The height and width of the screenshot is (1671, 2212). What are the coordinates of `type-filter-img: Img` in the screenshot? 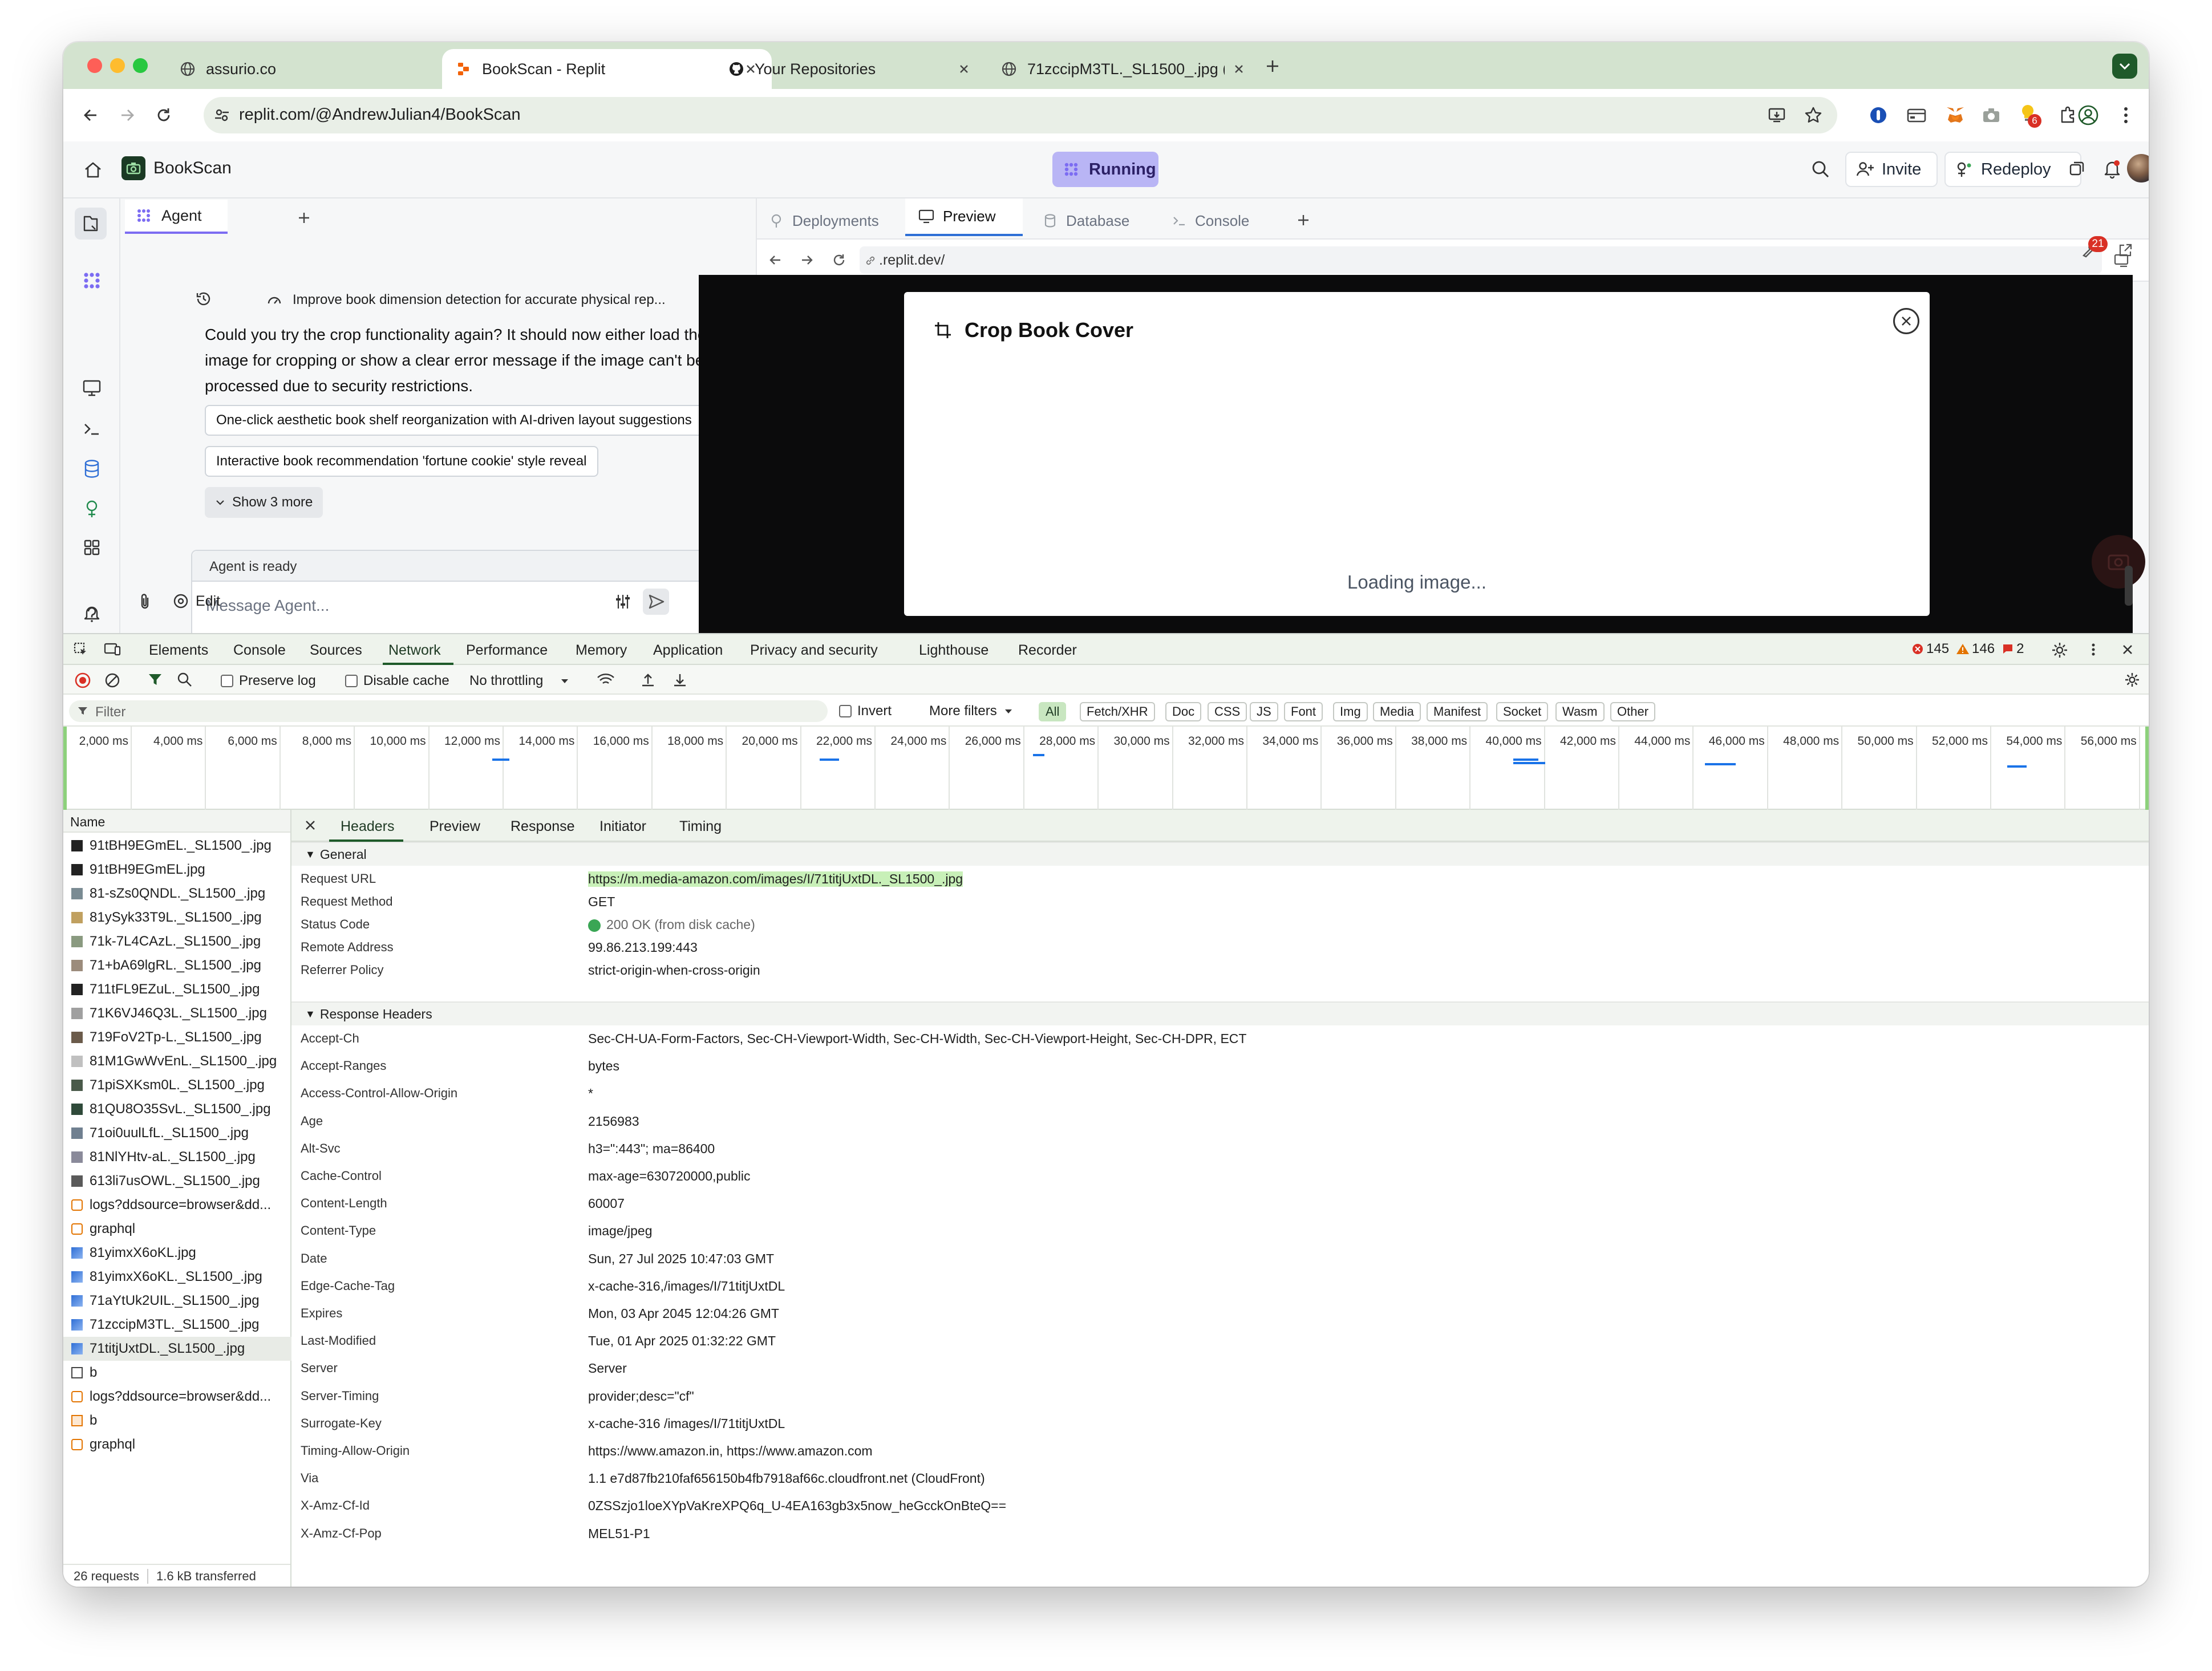 It's located at (1350, 712).